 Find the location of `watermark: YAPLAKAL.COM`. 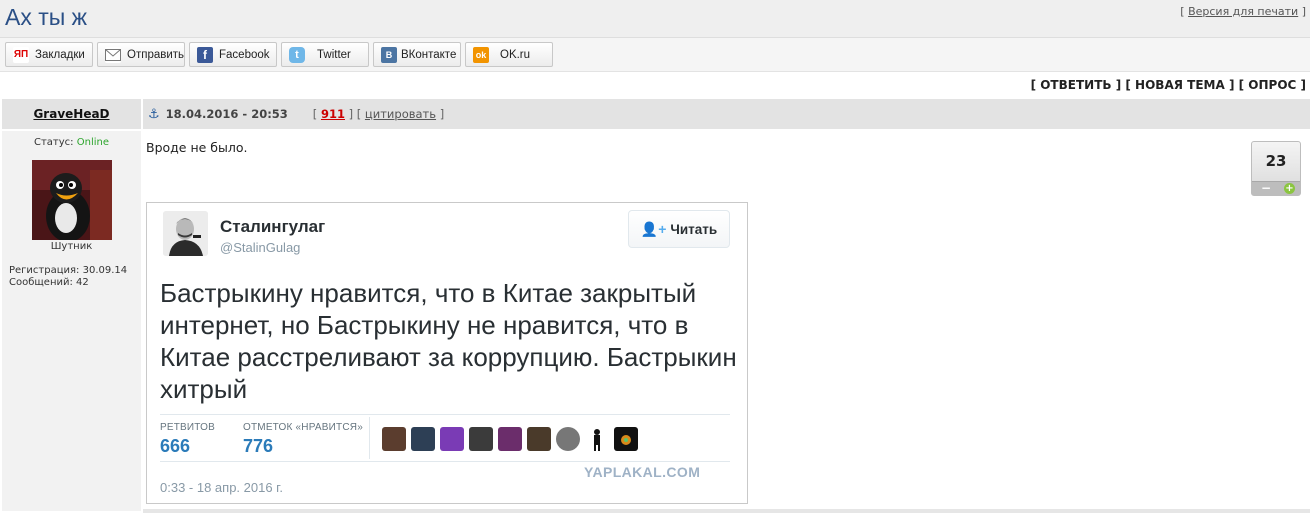

watermark: YAPLAKAL.COM is located at coordinates (642, 472).